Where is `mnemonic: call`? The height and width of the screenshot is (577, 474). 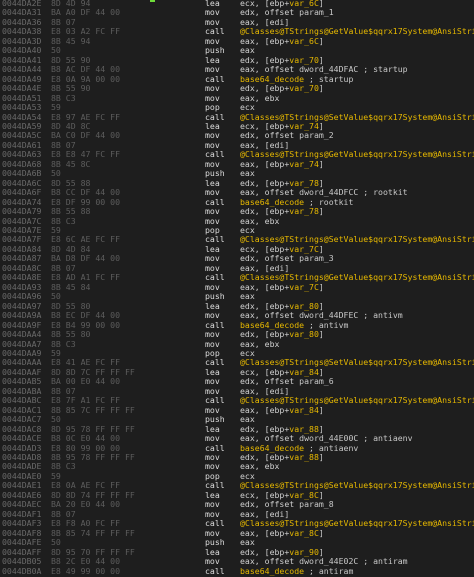
mnemonic: call is located at coordinates (215, 570).